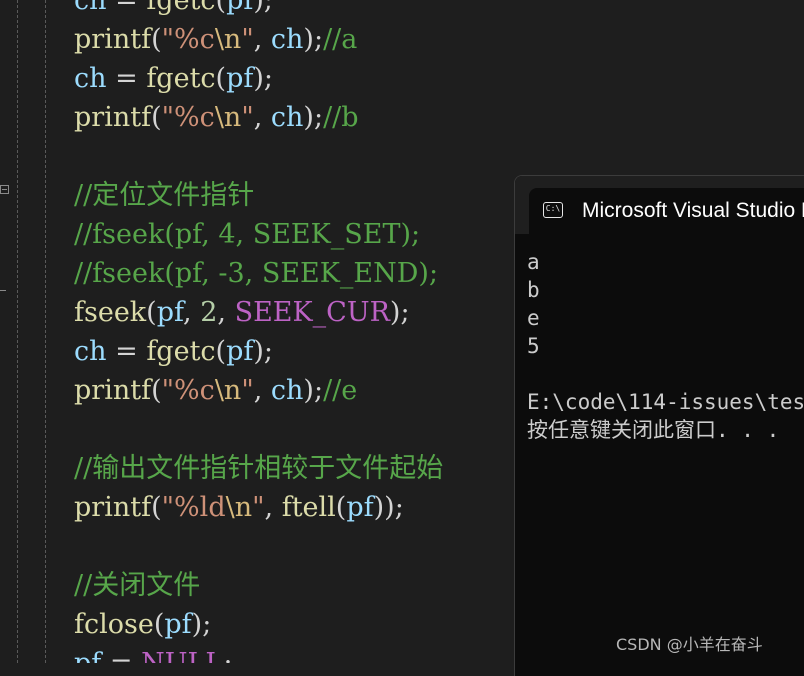  What do you see at coordinates (308, 507) in the screenshot?
I see `code-token: ftell` at bounding box center [308, 507].